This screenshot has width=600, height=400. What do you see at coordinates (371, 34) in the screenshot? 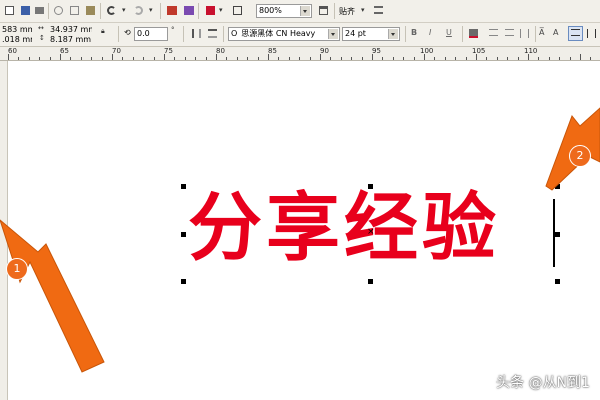
I see `font-size-select: 24 pt` at bounding box center [371, 34].